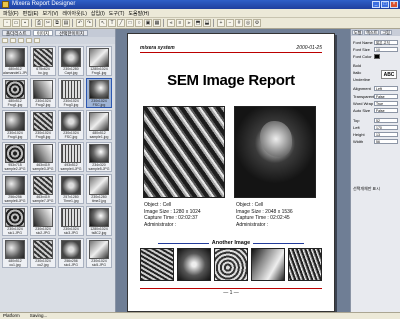 The height and width of the screenshot is (319, 400). I want to click on save-icon: ▪, so click(25, 23).